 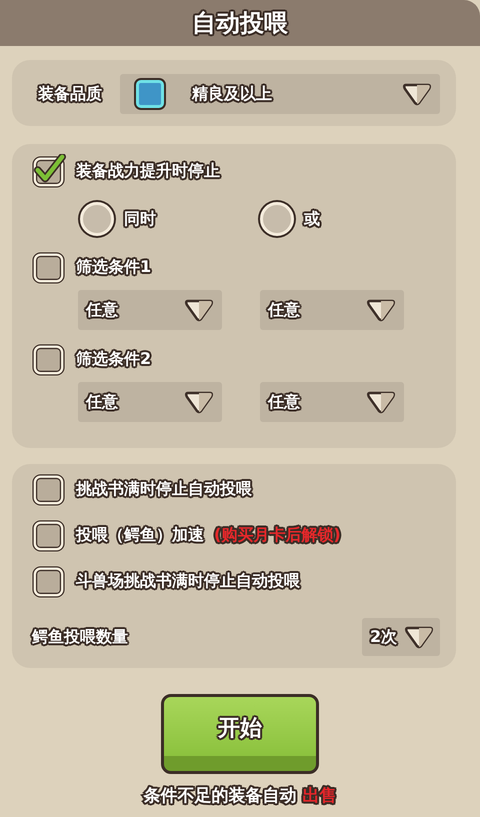 What do you see at coordinates (140, 219) in the screenshot?
I see `radio-label: 同时` at bounding box center [140, 219].